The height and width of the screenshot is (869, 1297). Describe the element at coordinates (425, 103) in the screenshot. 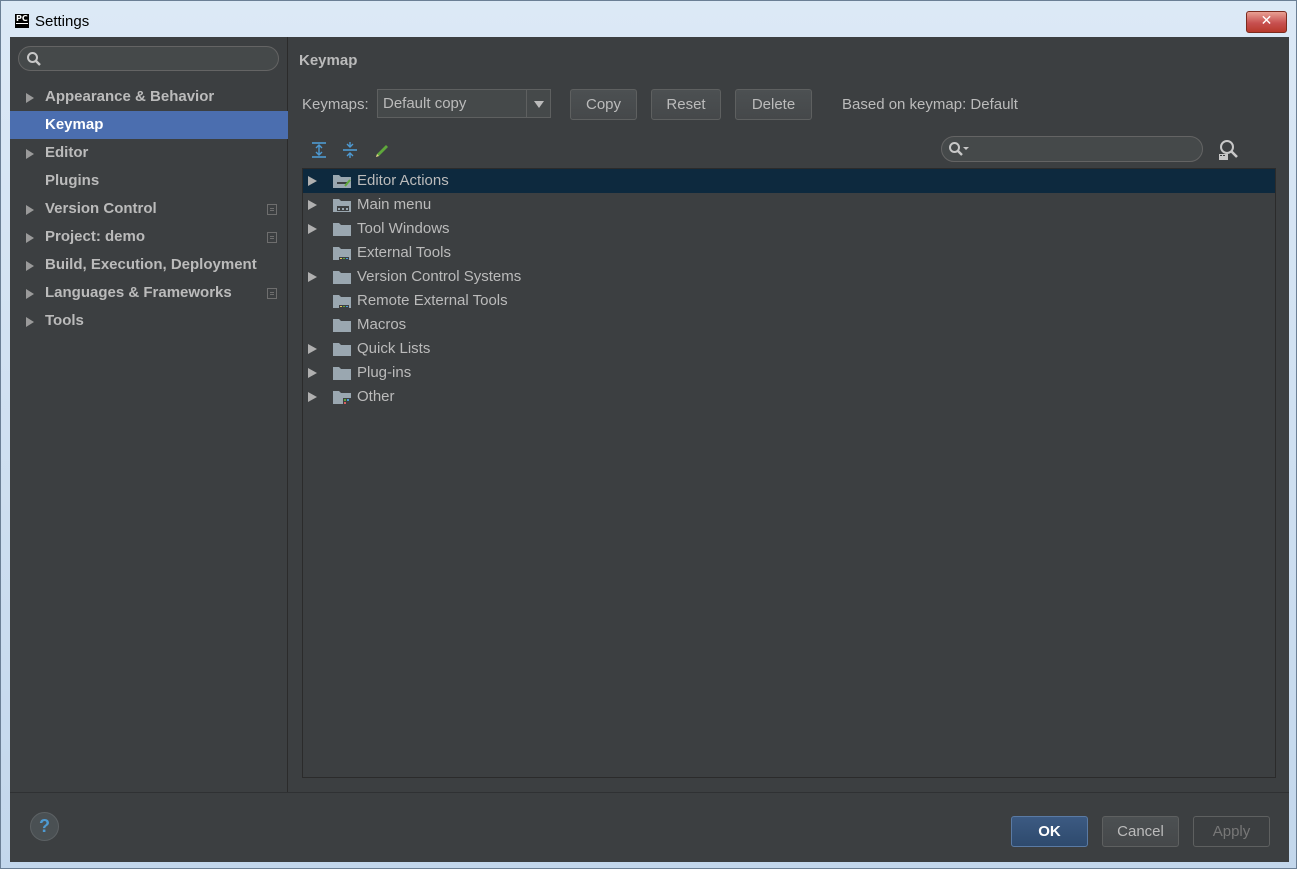

I see `keymap-select-value: Default copy` at that location.